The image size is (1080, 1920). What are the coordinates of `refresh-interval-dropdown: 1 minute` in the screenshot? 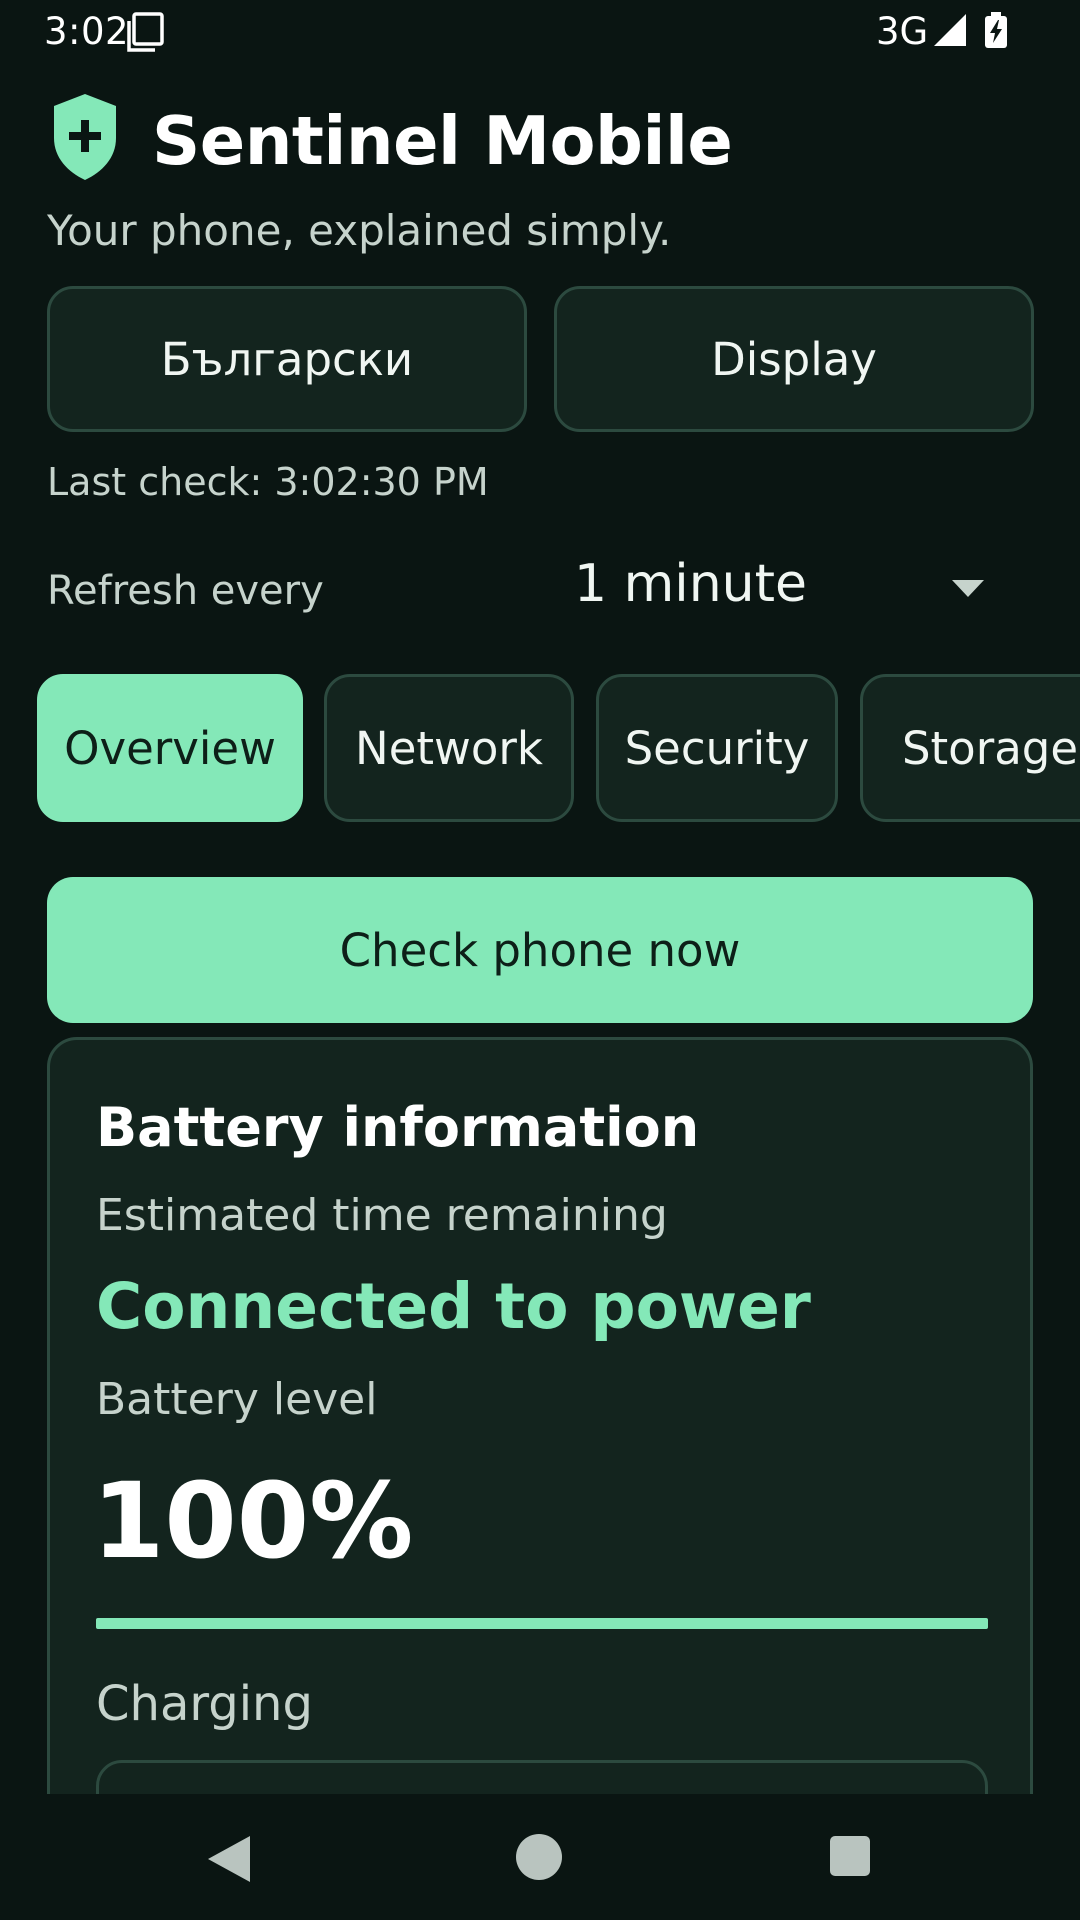 It's located at (786, 588).